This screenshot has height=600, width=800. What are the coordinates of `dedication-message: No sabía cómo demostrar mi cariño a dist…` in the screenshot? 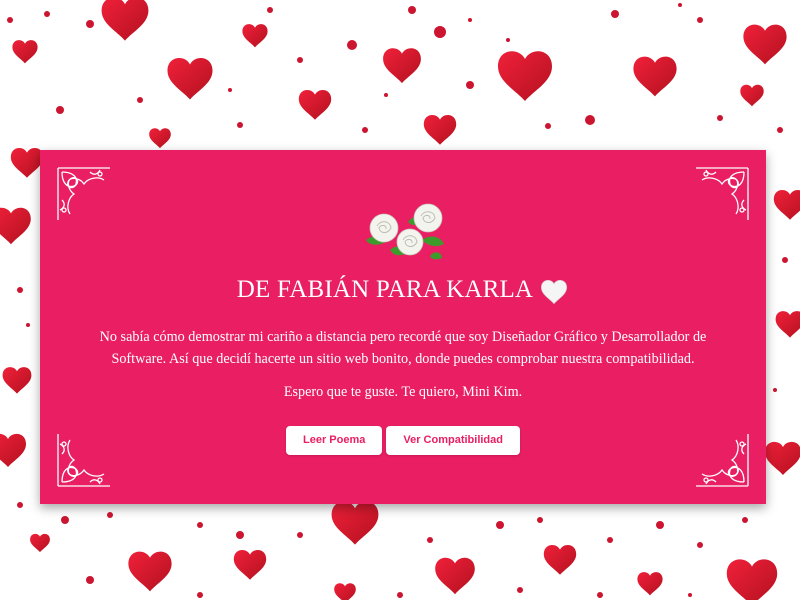 It's located at (403, 348).